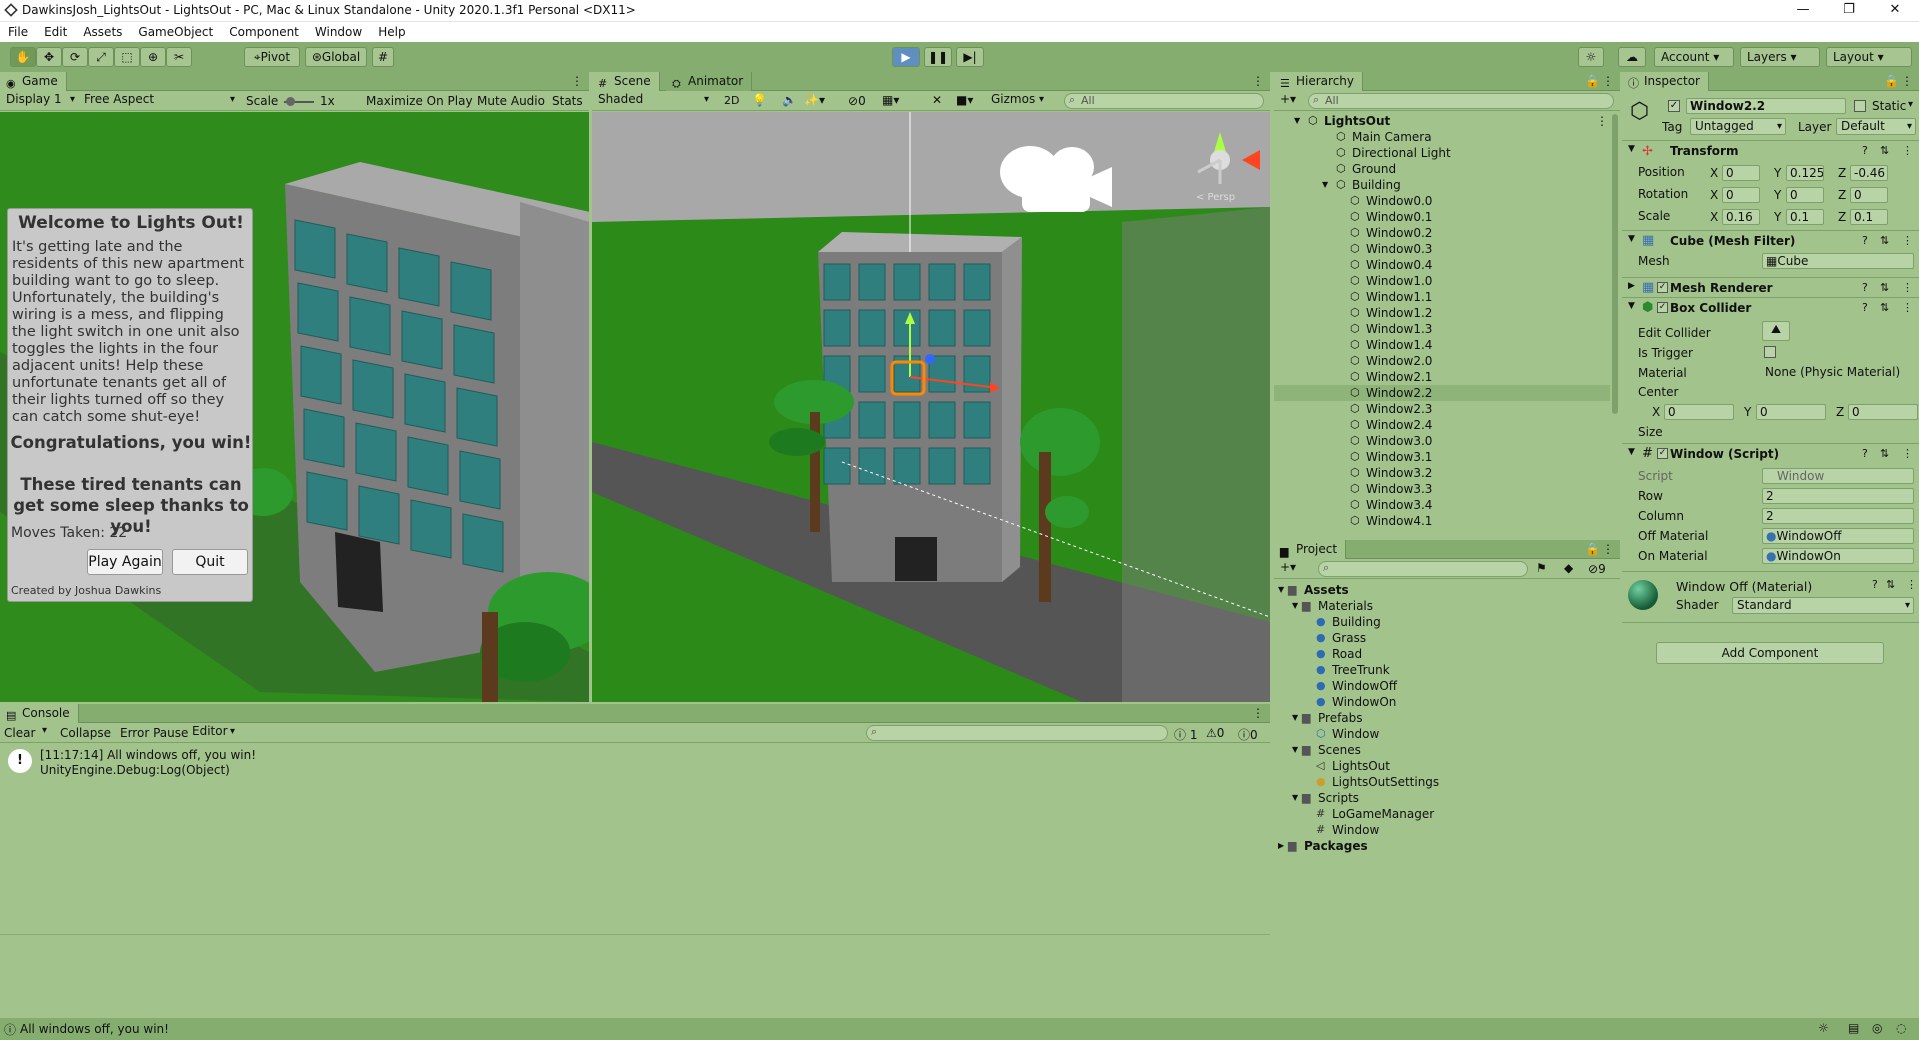 The image size is (1919, 1040). I want to click on layout-dropdown: Layout ▾, so click(1869, 57).